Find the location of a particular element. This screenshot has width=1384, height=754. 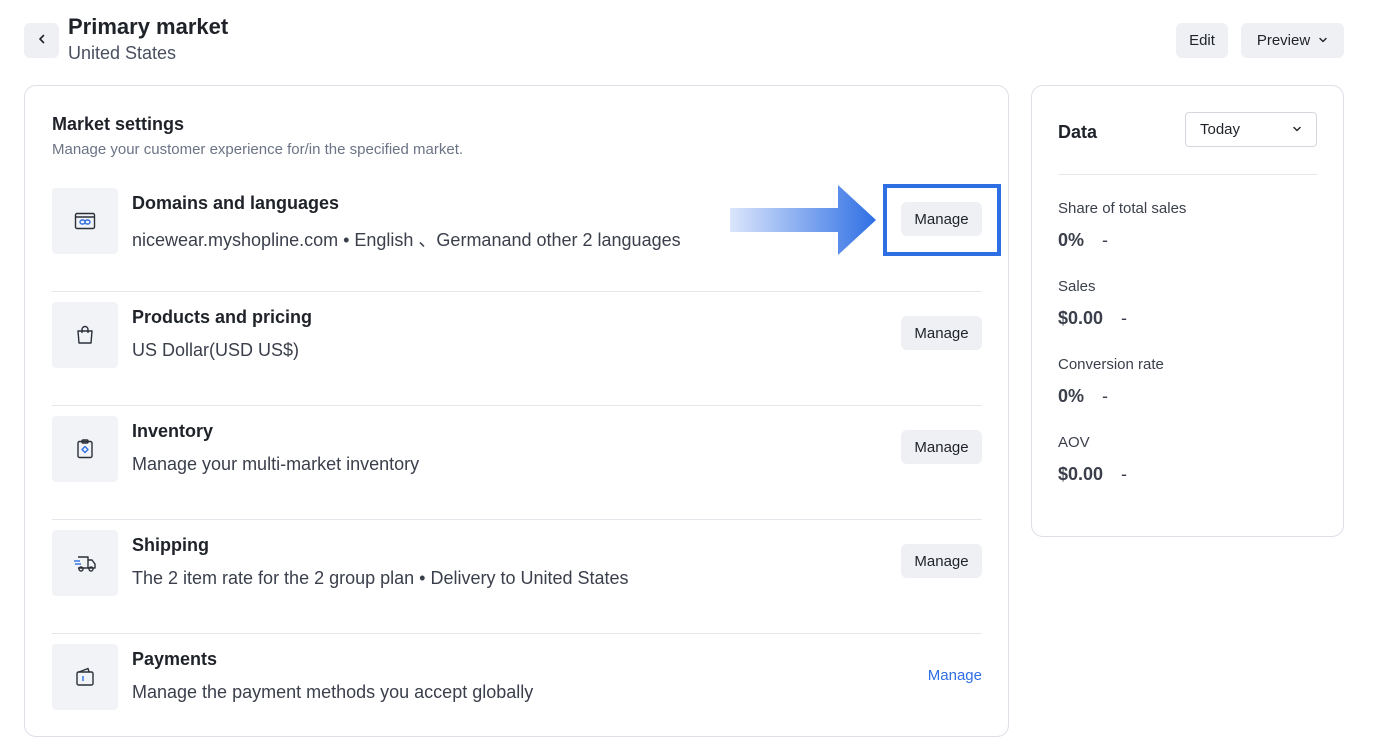

truck-icon is located at coordinates (85, 563).